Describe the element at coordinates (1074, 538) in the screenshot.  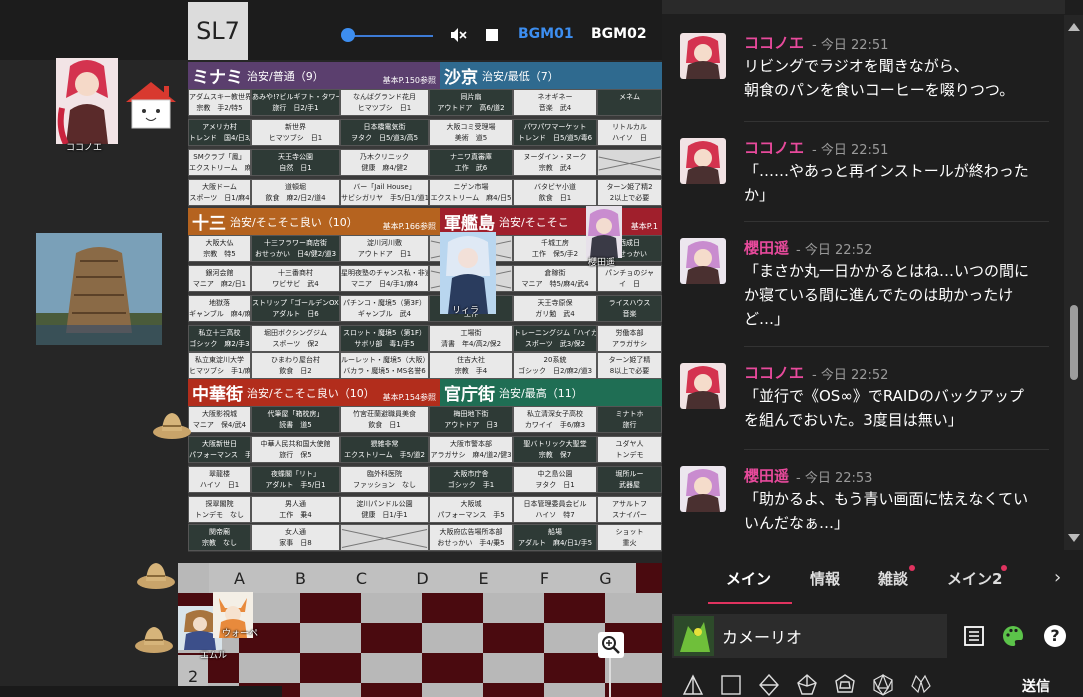
I see `scroll-down-icon` at that location.